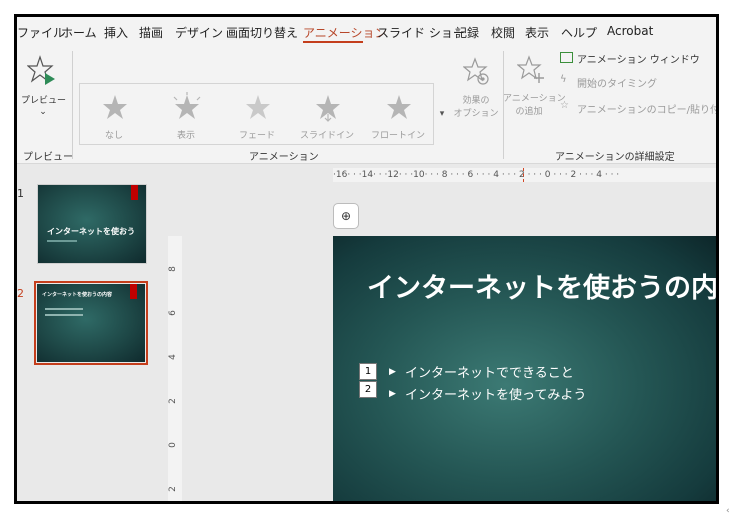 Image resolution: width=734 pixels, height=518 pixels. Describe the element at coordinates (579, 32) in the screenshot. I see `tab-help: ヘルプ` at that location.